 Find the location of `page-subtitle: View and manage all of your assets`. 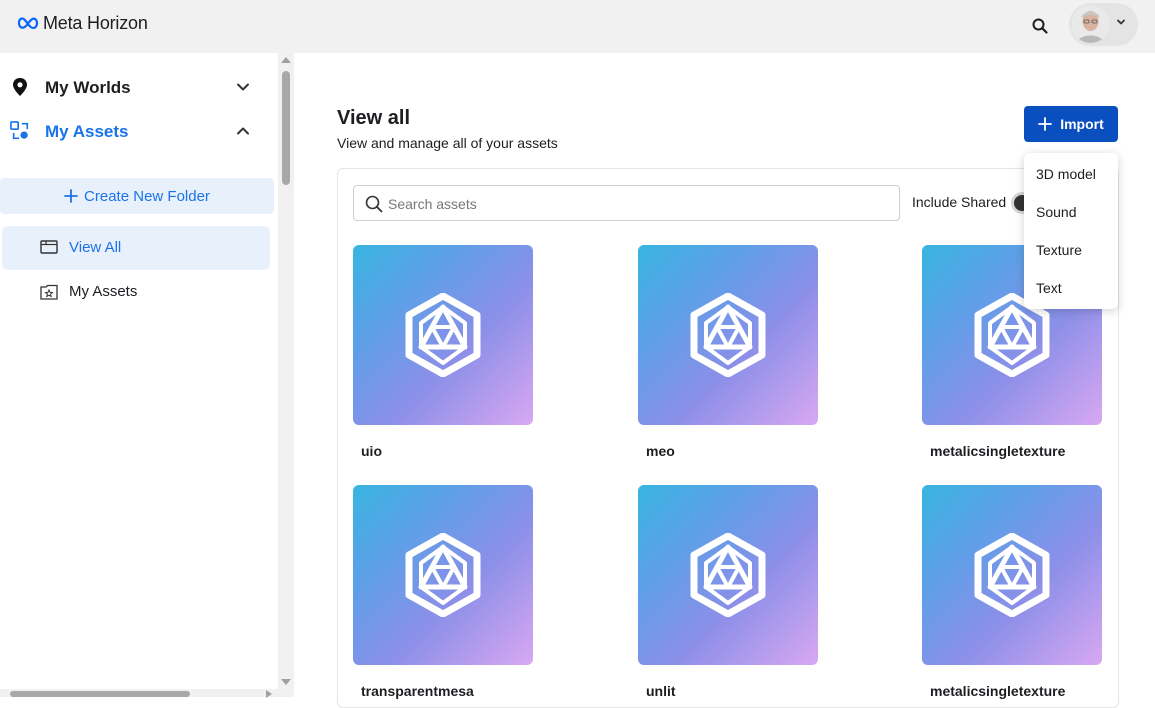

page-subtitle: View and manage all of your assets is located at coordinates (447, 143).